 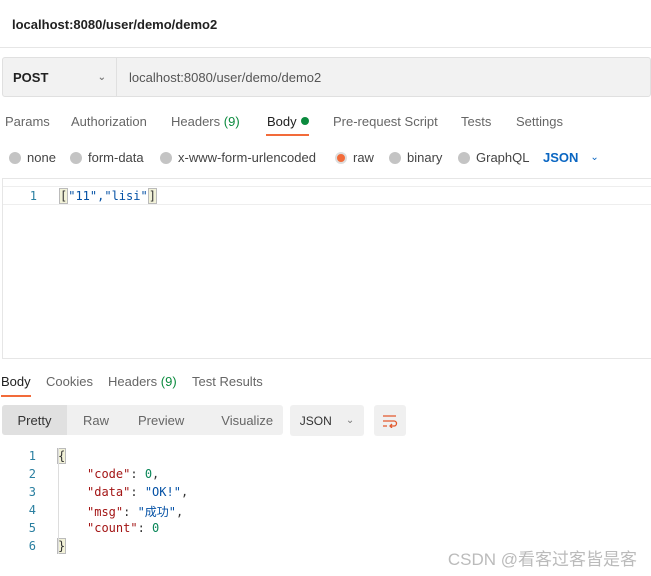 I want to click on radio-selected-icon, so click(x=341, y=157).